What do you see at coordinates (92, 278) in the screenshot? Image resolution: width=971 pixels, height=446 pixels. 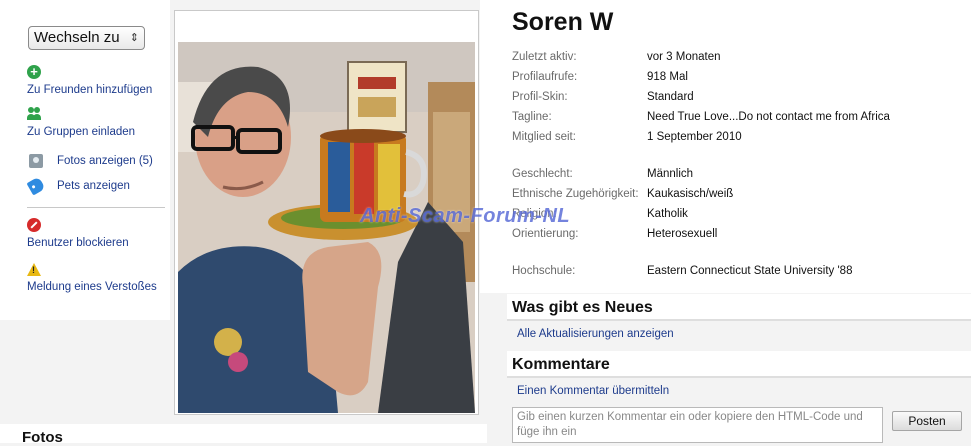 I see `report-abuse-action: ! Meldung eines Verstoßes` at bounding box center [92, 278].